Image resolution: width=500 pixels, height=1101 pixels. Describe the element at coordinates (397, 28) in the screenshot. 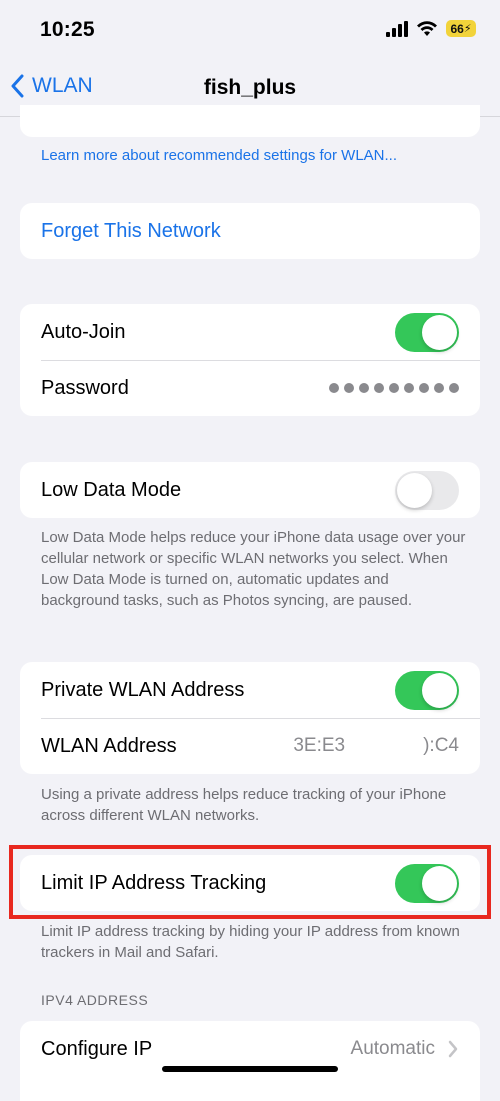

I see `cellular-signal-icon` at that location.